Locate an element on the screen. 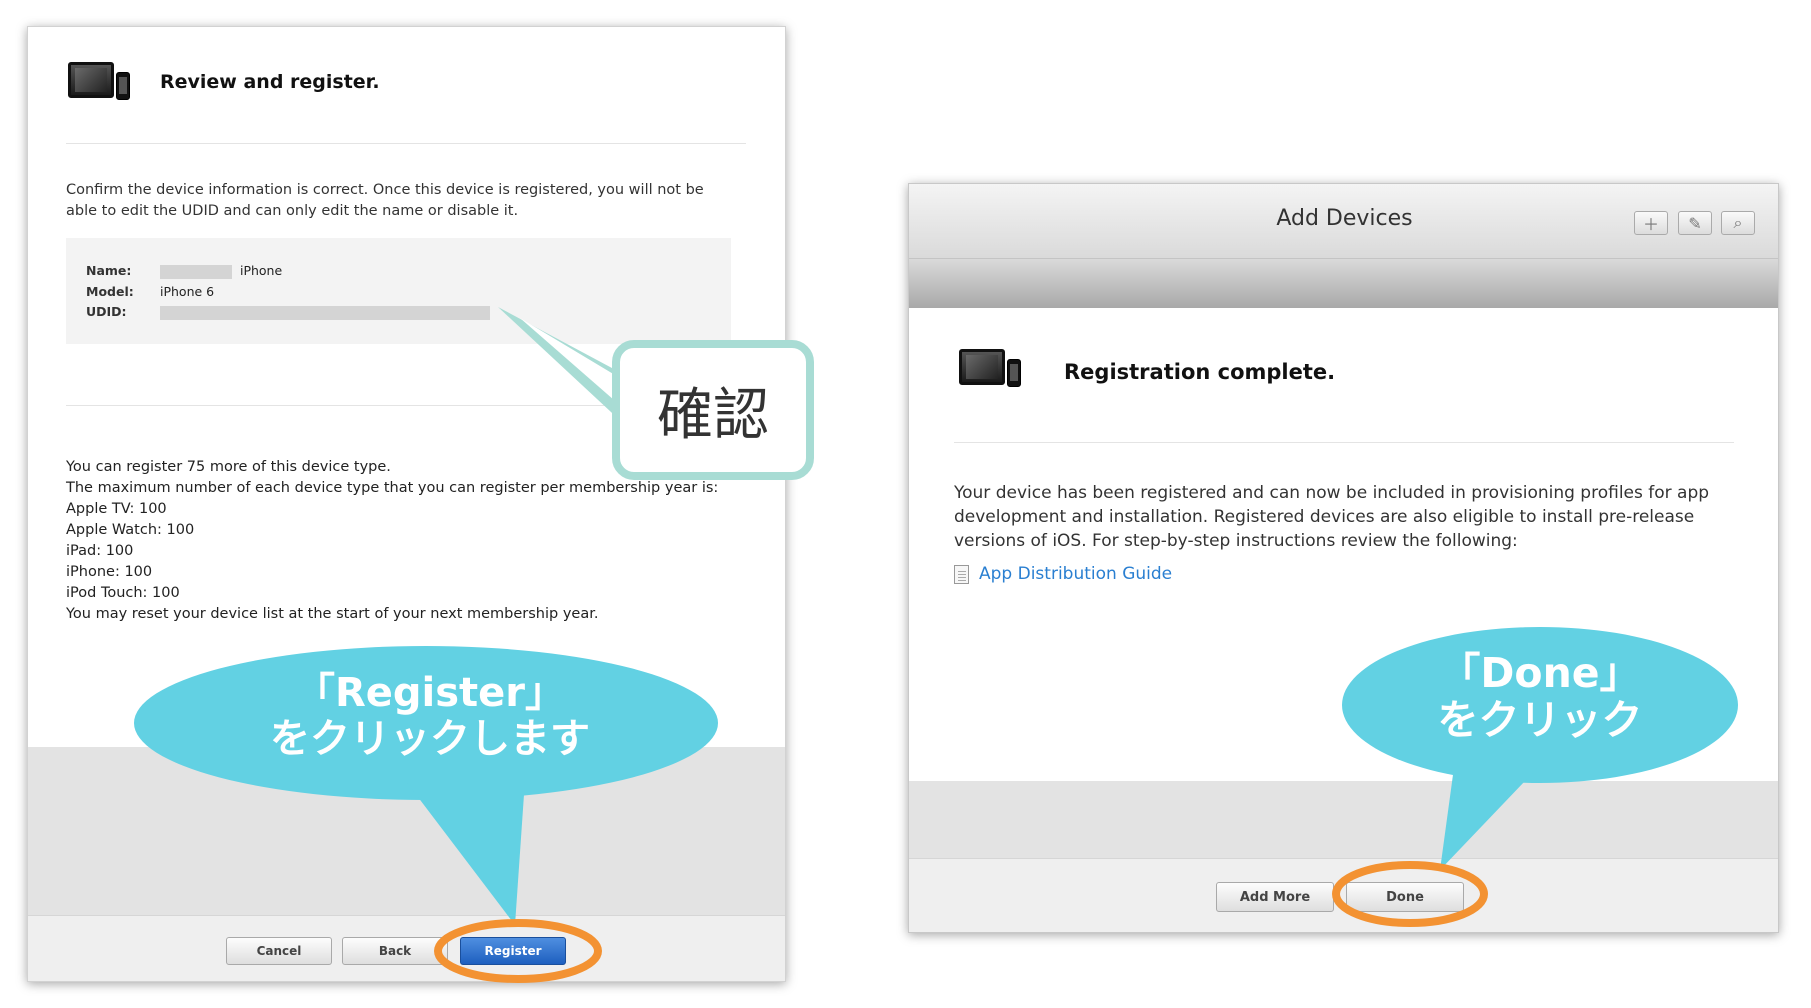 The height and width of the screenshot is (1008, 1811). limits-line: Apple TV: 100 is located at coordinates (116, 509).